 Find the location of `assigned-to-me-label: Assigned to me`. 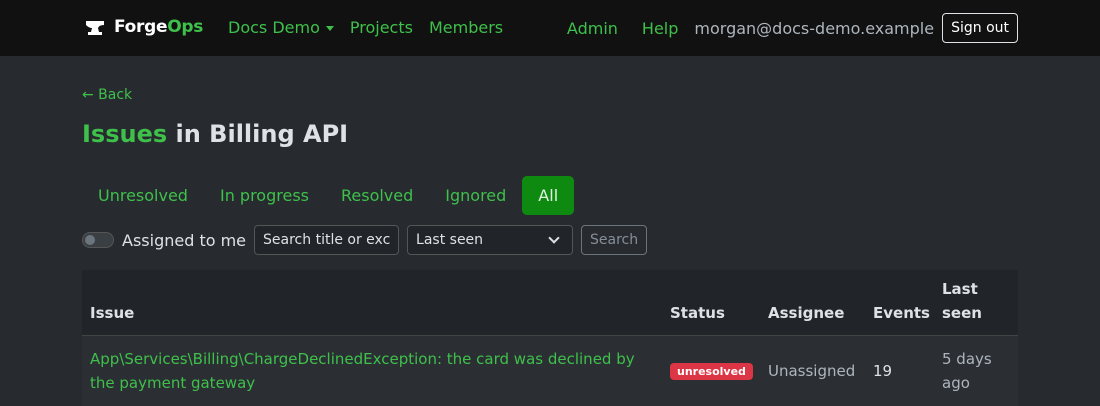

assigned-to-me-label: Assigned to me is located at coordinates (184, 240).